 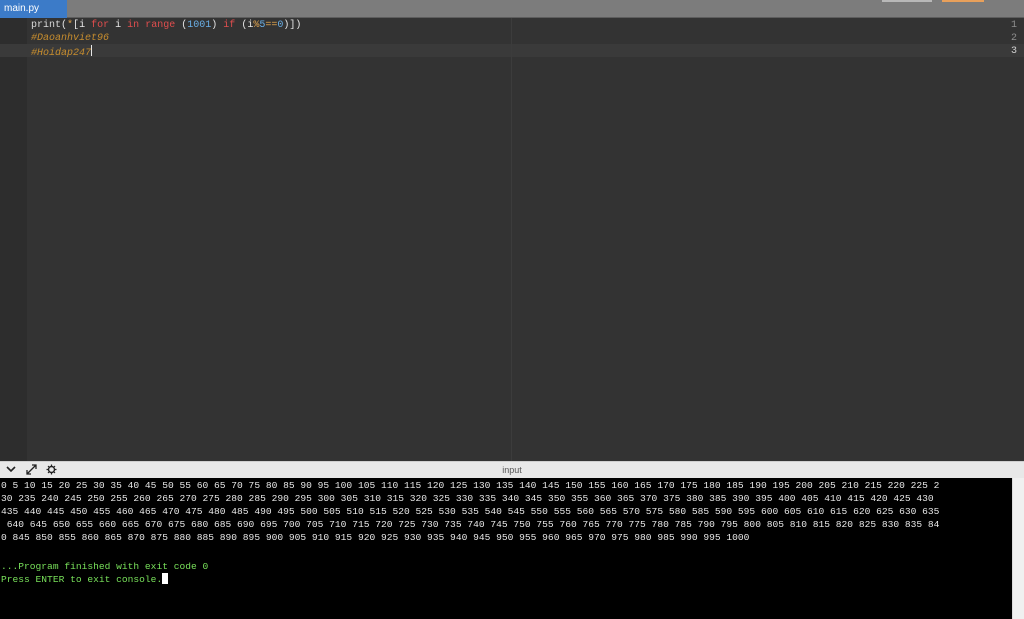 I want to click on exit-code-message: ...Program finished with exit code 0, so click(x=105, y=566).